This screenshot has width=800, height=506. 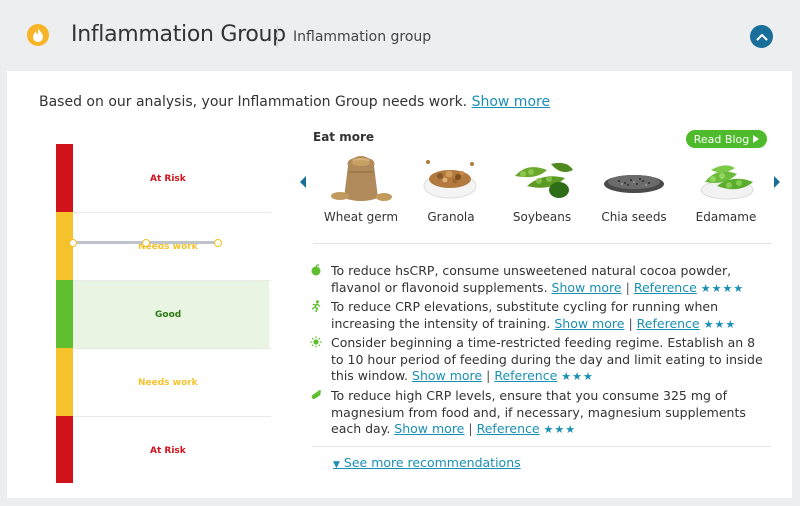 What do you see at coordinates (777, 182) in the screenshot?
I see `carousel-next-icon` at bounding box center [777, 182].